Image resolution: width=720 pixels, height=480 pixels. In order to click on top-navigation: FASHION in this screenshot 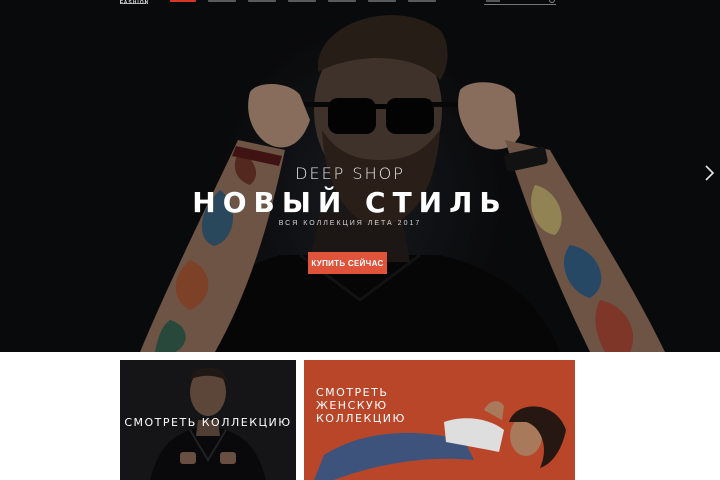, I will do `click(360, 6)`.